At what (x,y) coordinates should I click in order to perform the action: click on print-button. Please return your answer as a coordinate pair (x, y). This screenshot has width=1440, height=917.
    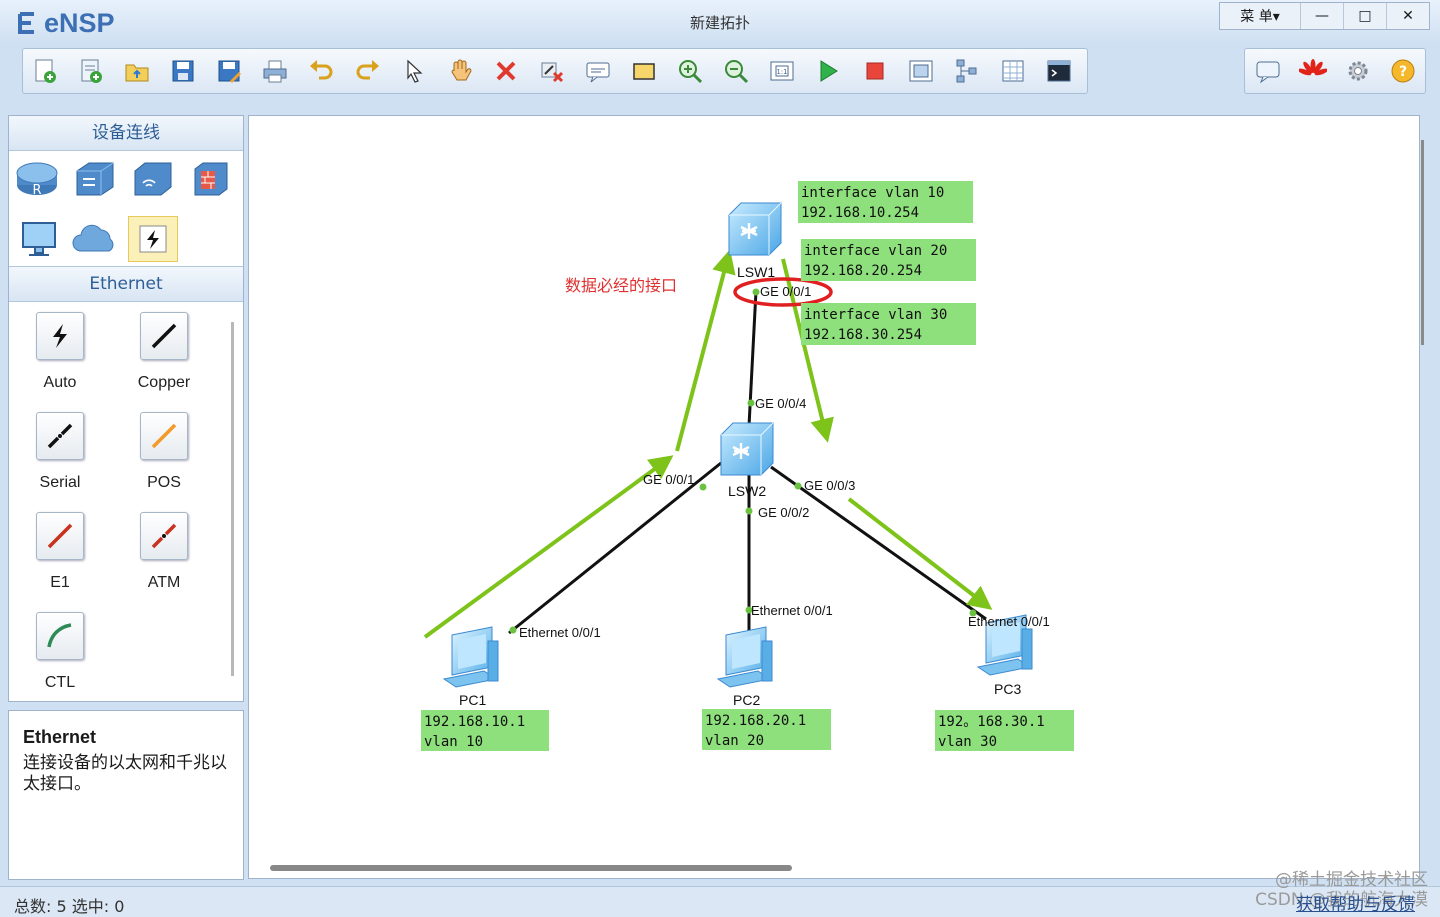
    Looking at the image, I should click on (275, 71).